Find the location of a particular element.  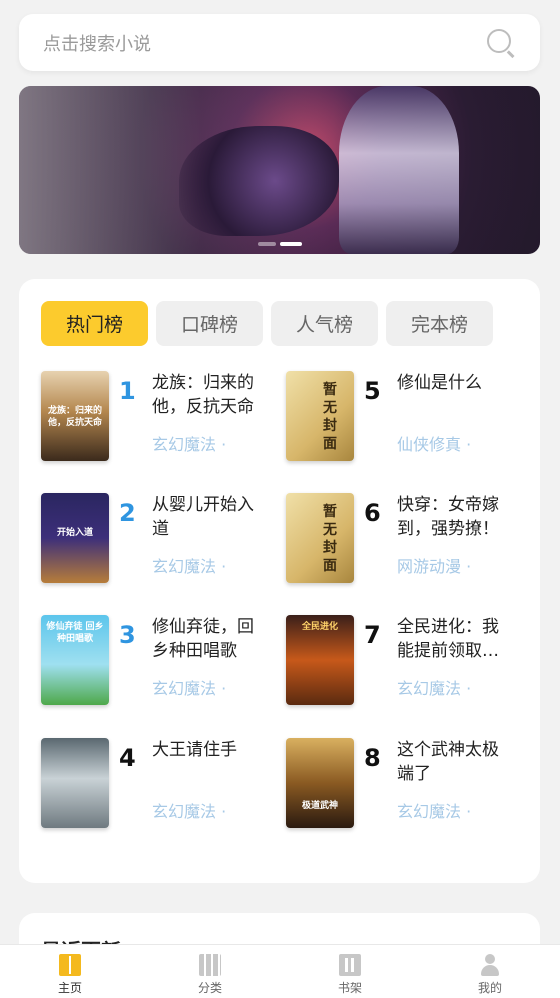

book-genre: 仙侠修真 · is located at coordinates (434, 444).